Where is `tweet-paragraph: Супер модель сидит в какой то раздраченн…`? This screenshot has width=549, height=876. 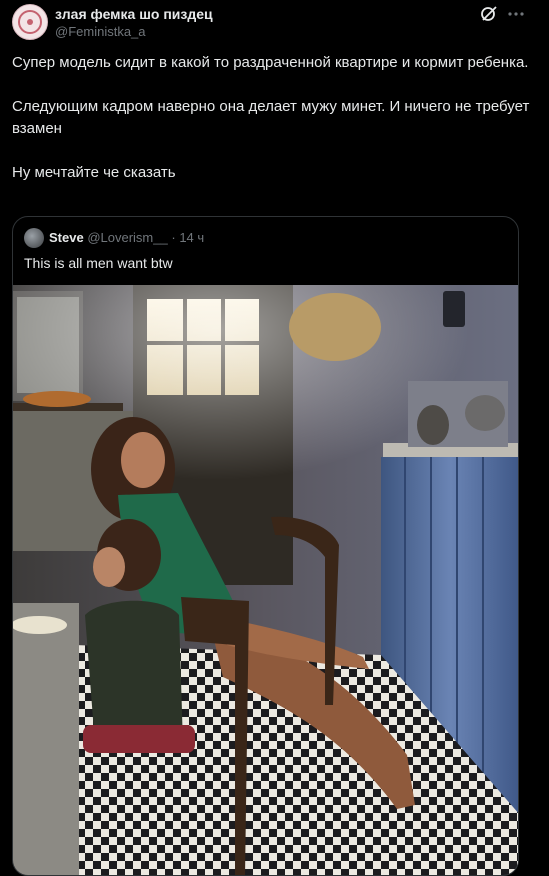 tweet-paragraph: Супер модель сидит в какой то раздраченн… is located at coordinates (270, 62).